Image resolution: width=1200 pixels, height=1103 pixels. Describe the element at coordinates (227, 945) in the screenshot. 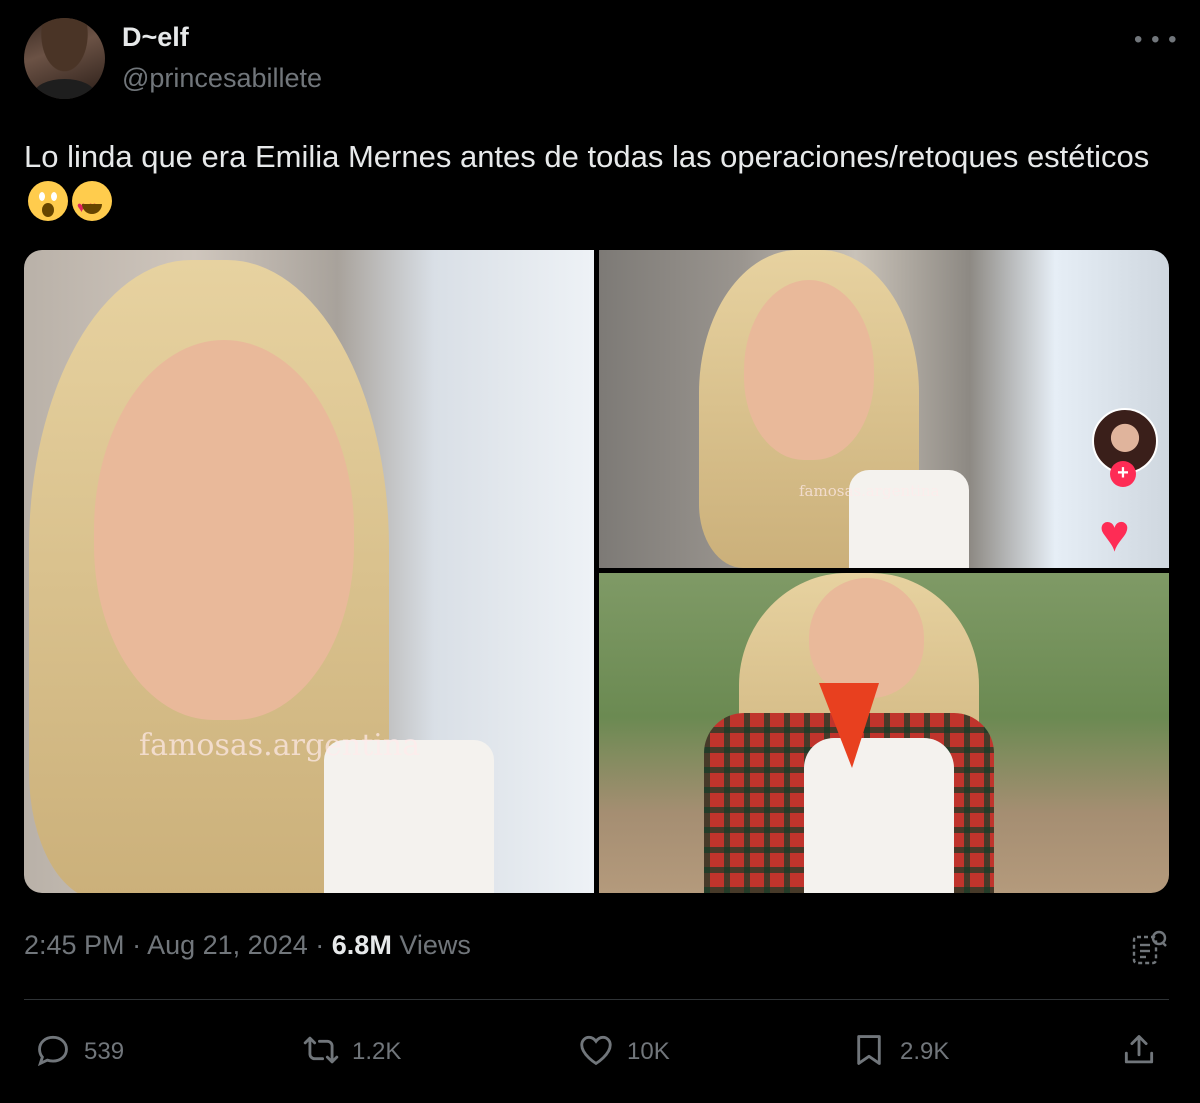

I see `tweet-date: Aug 21, 2024` at that location.